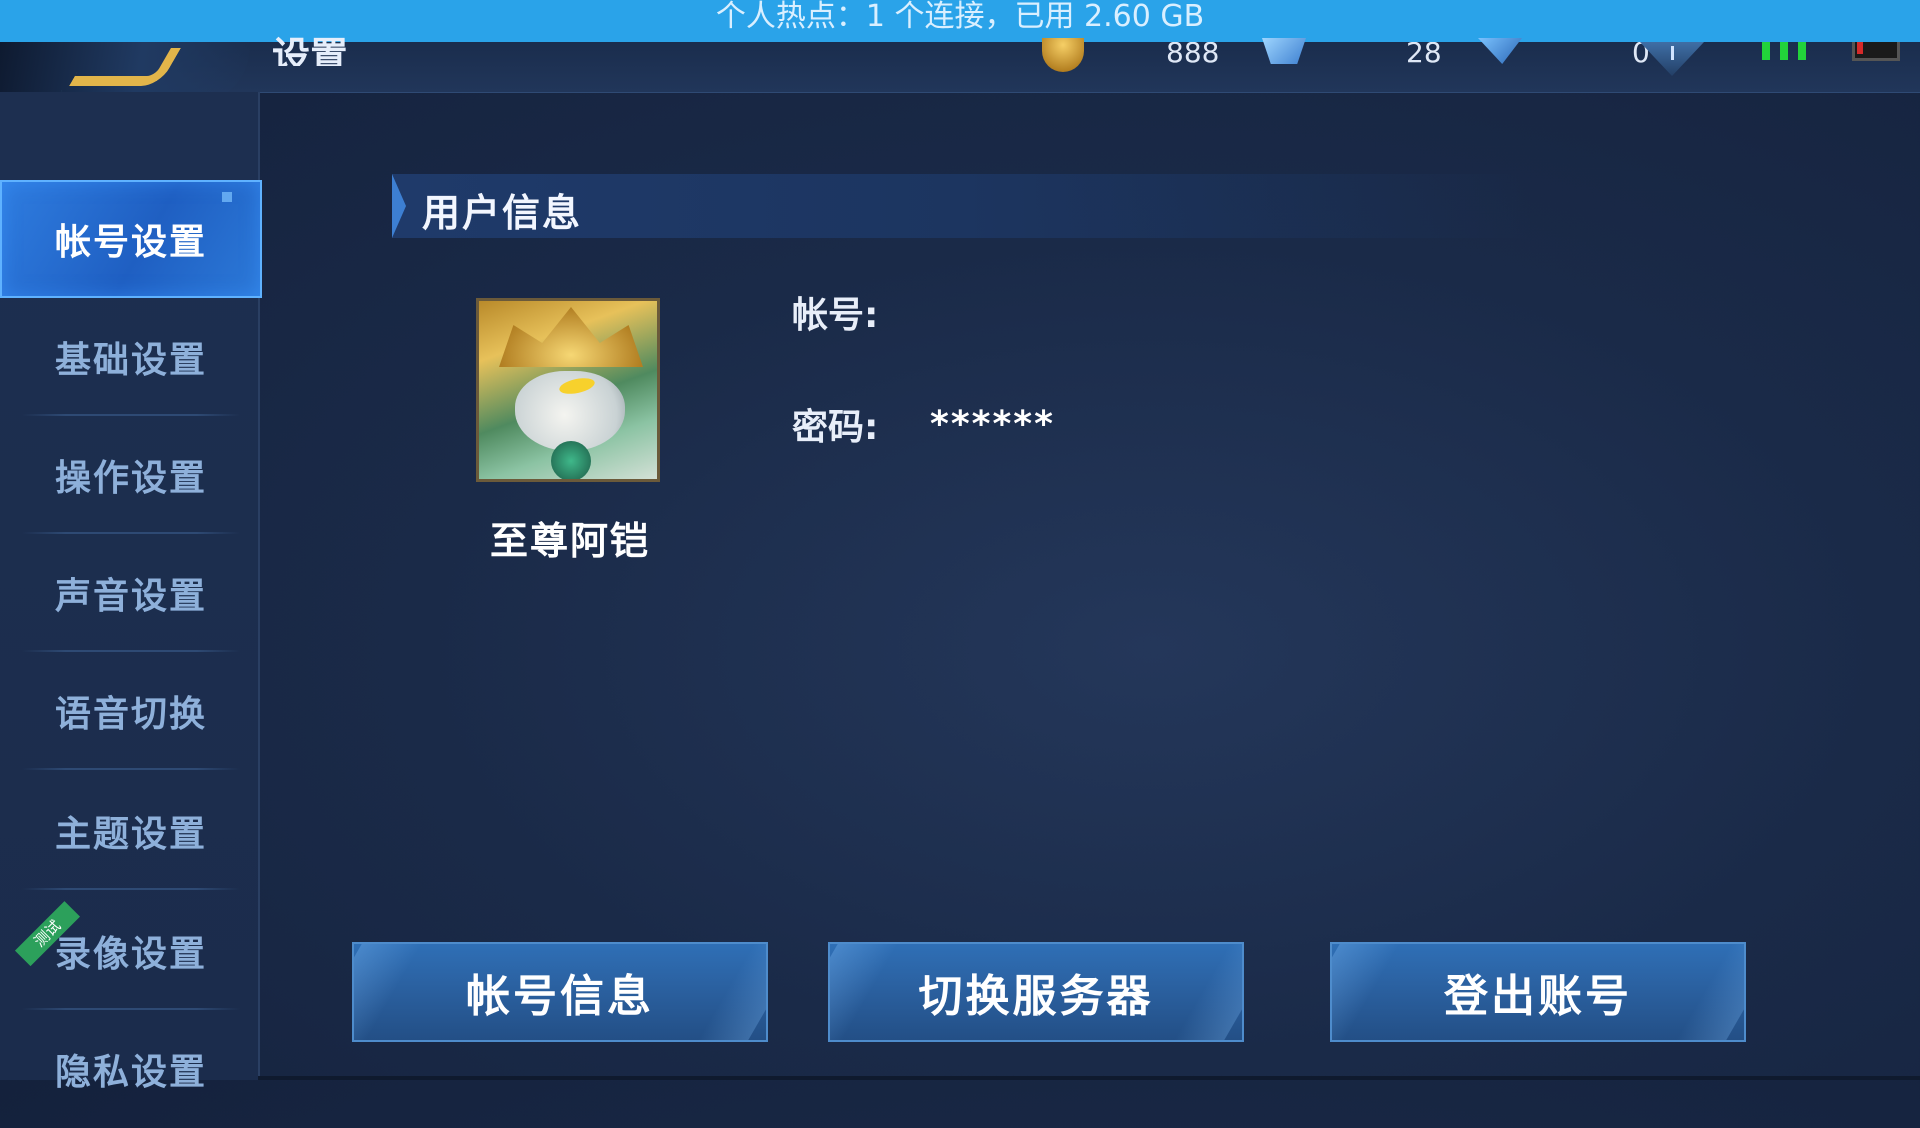  Describe the element at coordinates (399, 206) in the screenshot. I see `header-chevron-icon` at that location.